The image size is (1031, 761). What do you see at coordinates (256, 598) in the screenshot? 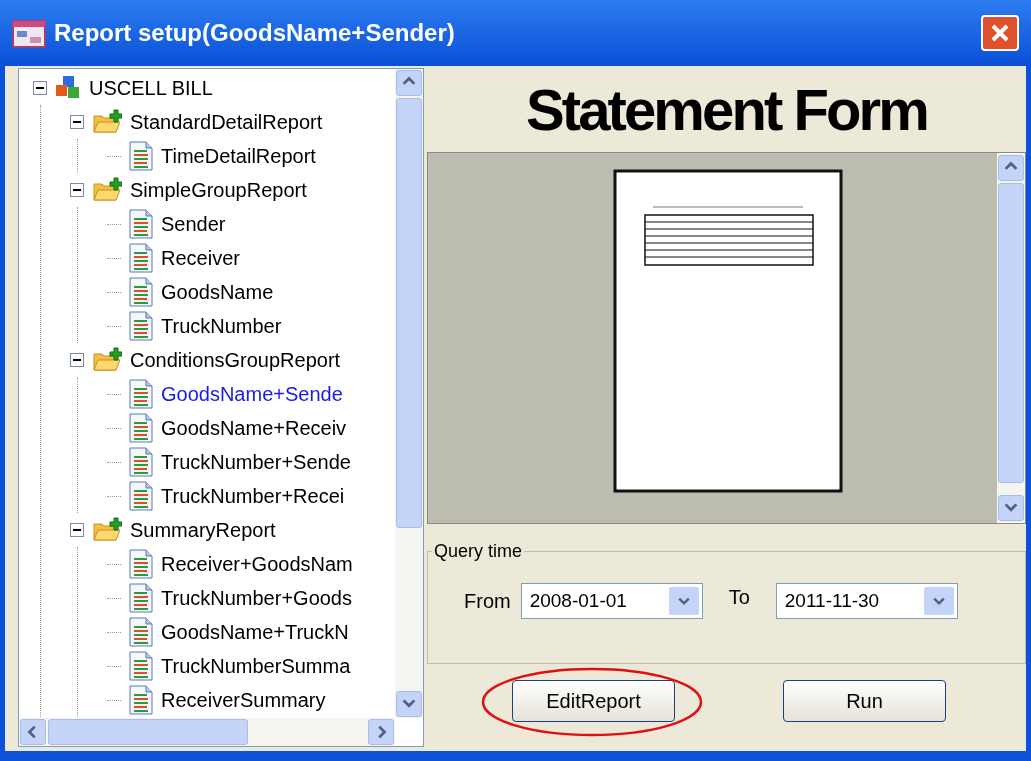
I see `tree-item: TruckNumber+Goods` at bounding box center [256, 598].